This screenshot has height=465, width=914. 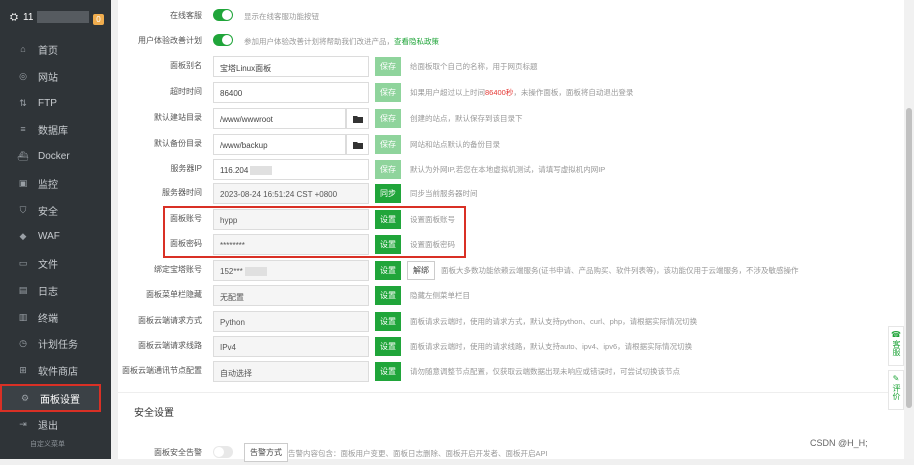 I want to click on cloud-method-label: 面板云端请求方式, so click(x=170, y=320).